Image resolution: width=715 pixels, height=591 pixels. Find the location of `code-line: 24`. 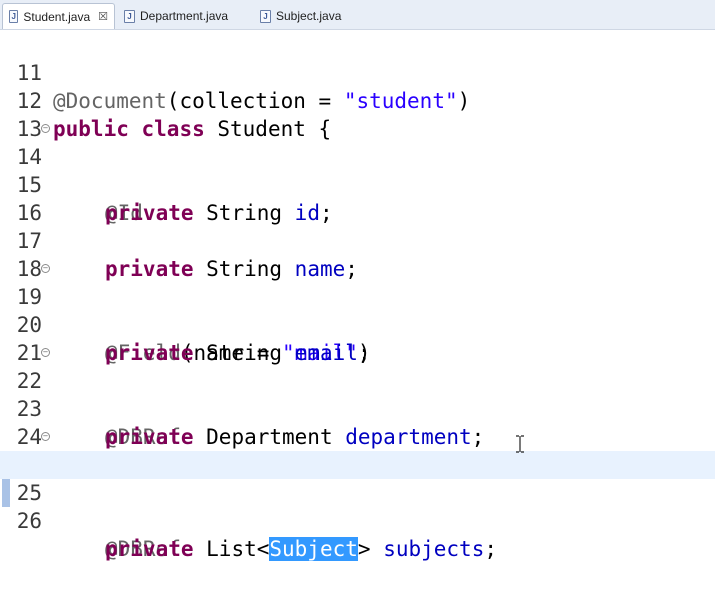

code-line: 24 is located at coordinates (357, 422).